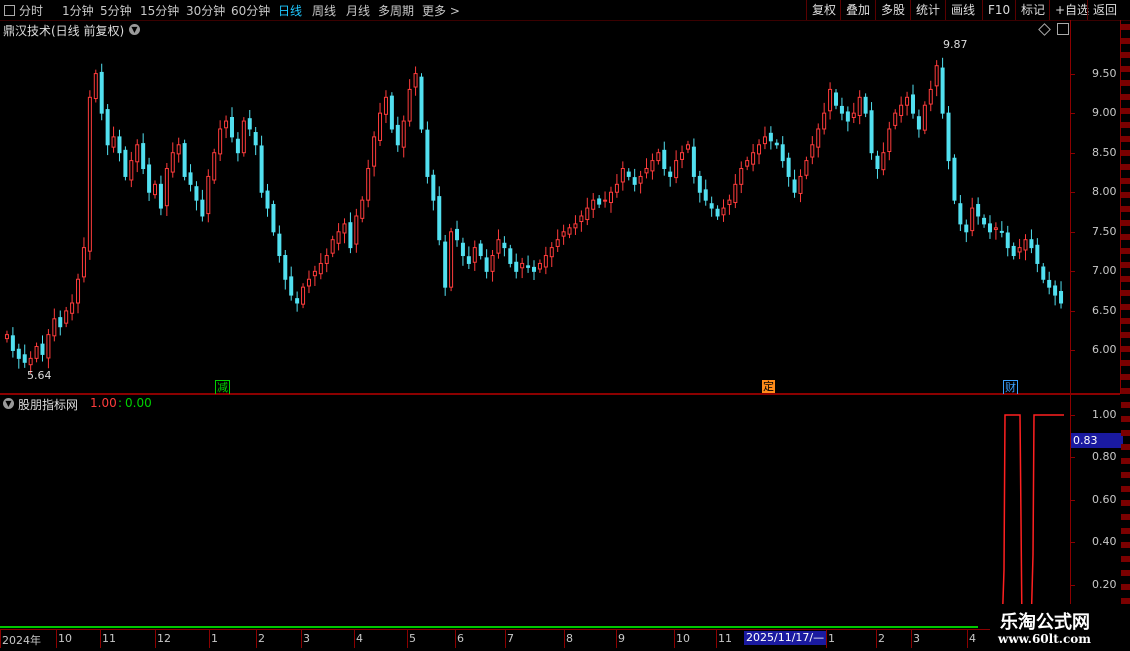  I want to click on event-marker-reduce: 减, so click(222, 387).